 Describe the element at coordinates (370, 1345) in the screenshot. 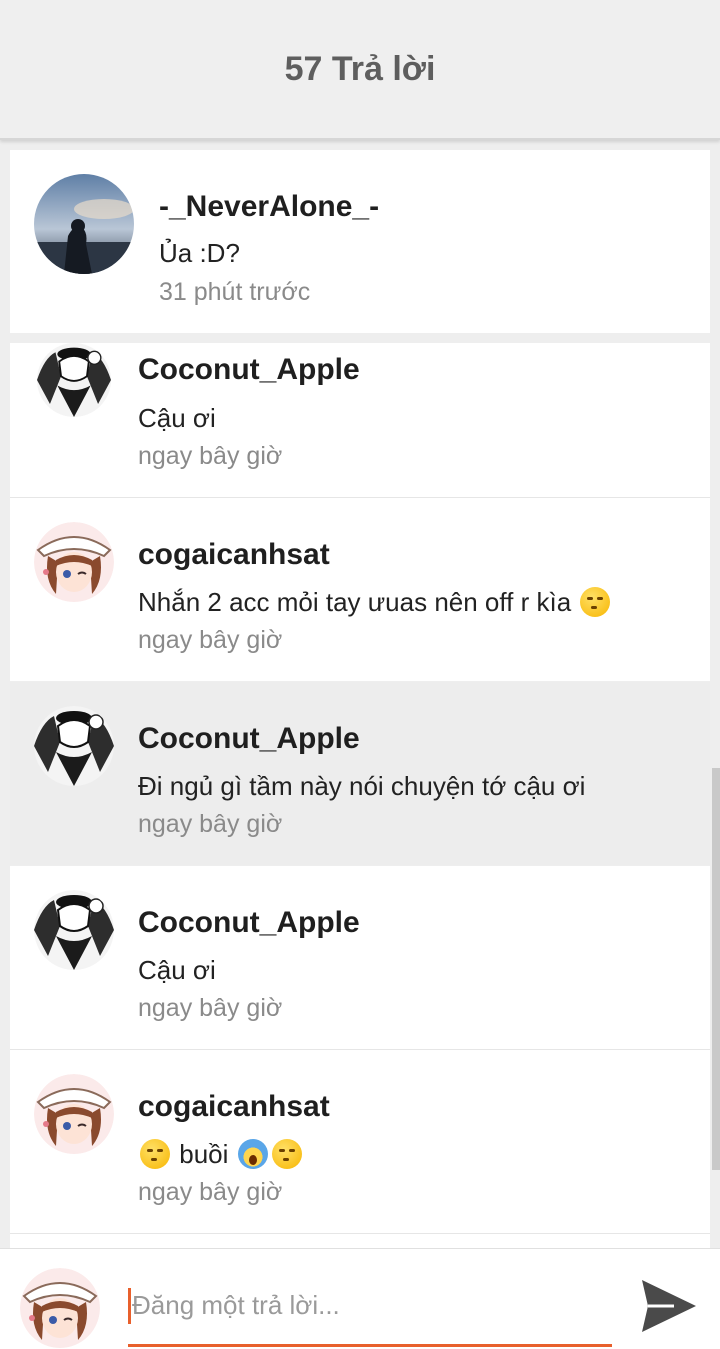

I see `input-underline` at that location.